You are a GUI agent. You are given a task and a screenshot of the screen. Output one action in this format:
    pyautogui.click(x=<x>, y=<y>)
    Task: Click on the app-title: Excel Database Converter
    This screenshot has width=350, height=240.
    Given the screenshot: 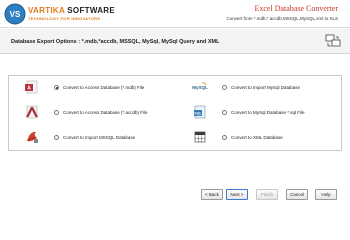 What is the action you would take?
    pyautogui.click(x=296, y=8)
    